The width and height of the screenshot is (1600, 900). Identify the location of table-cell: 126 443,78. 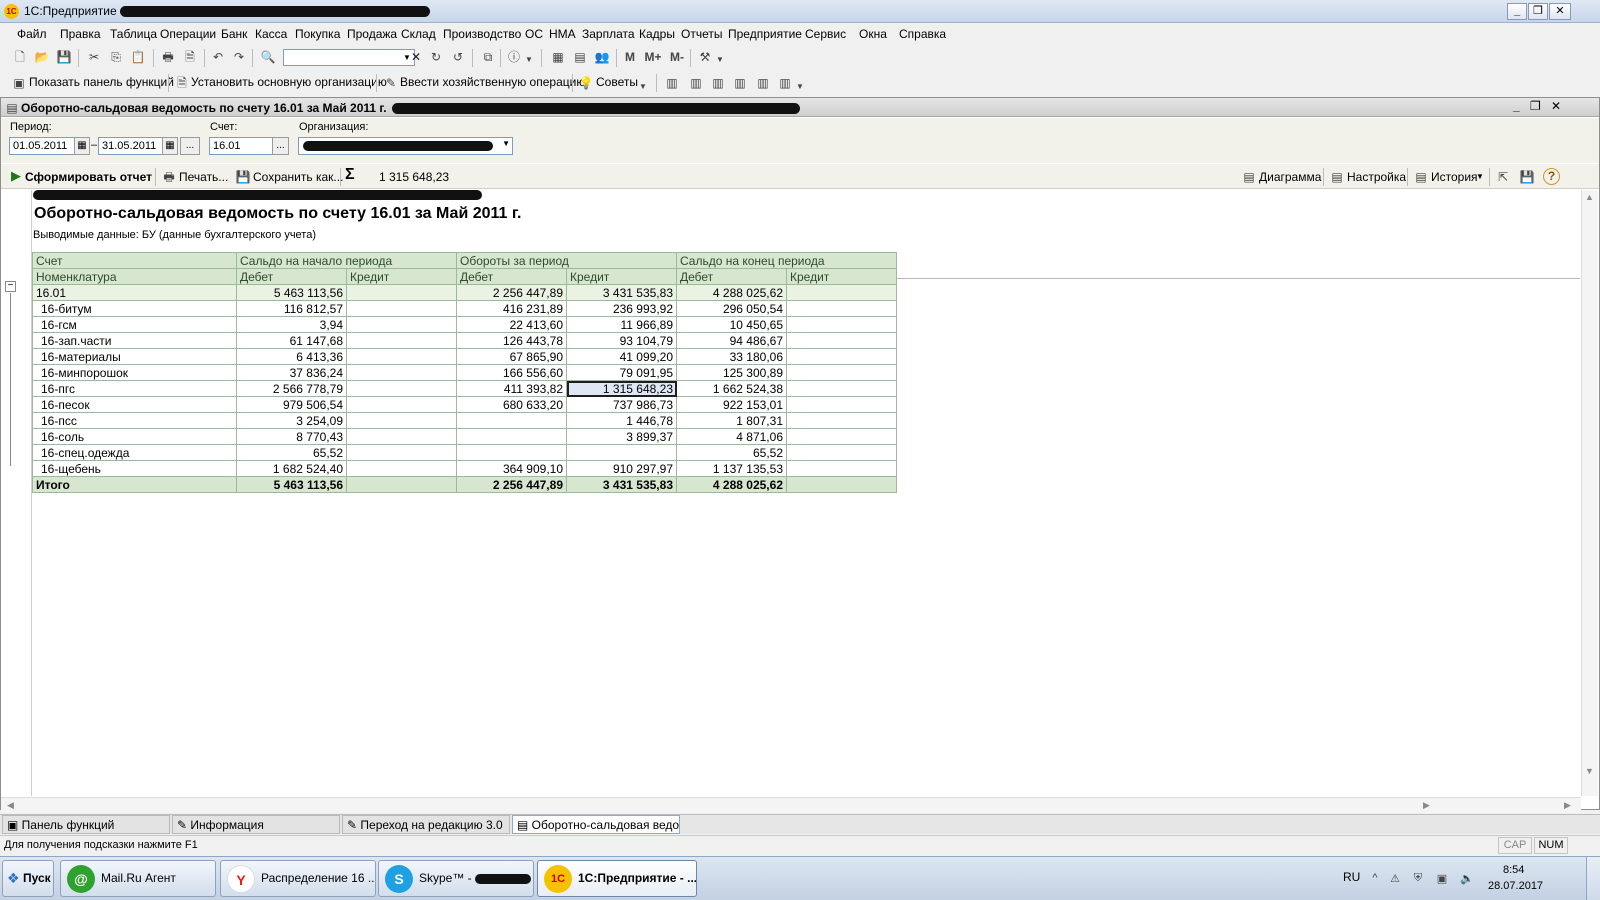
(511, 340).